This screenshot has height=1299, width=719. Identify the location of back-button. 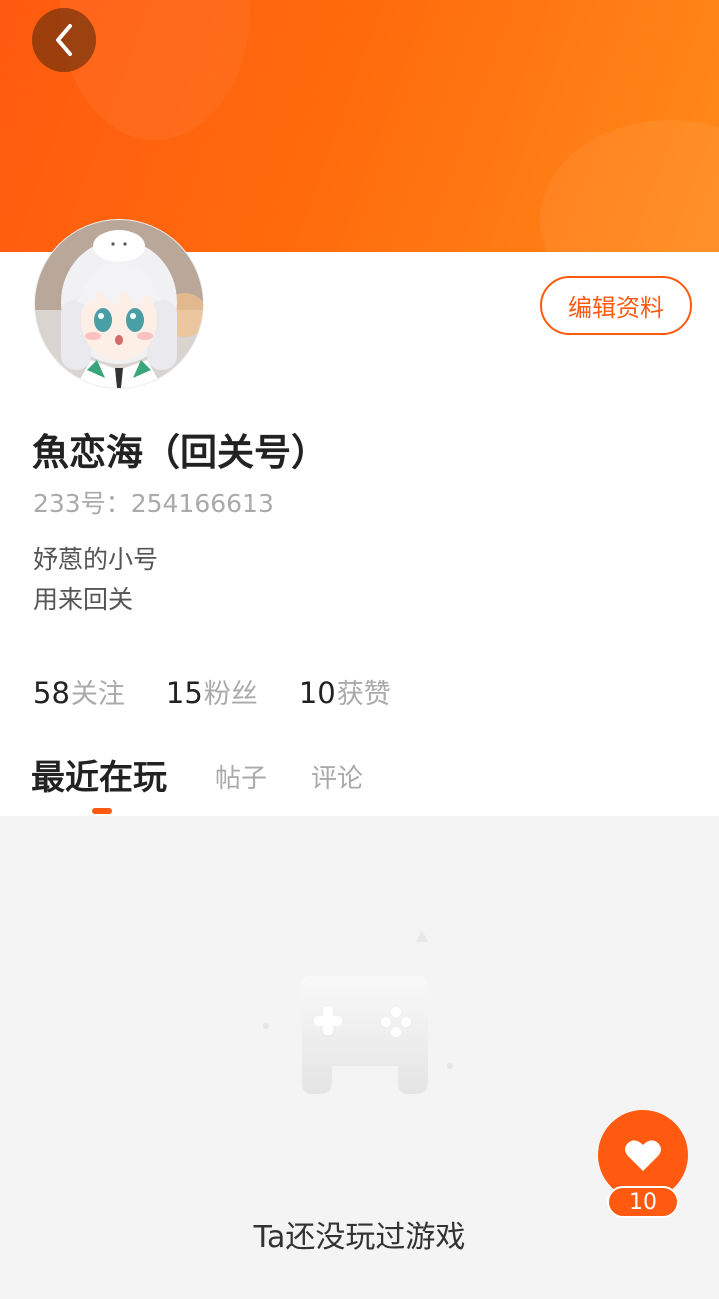
(64, 40).